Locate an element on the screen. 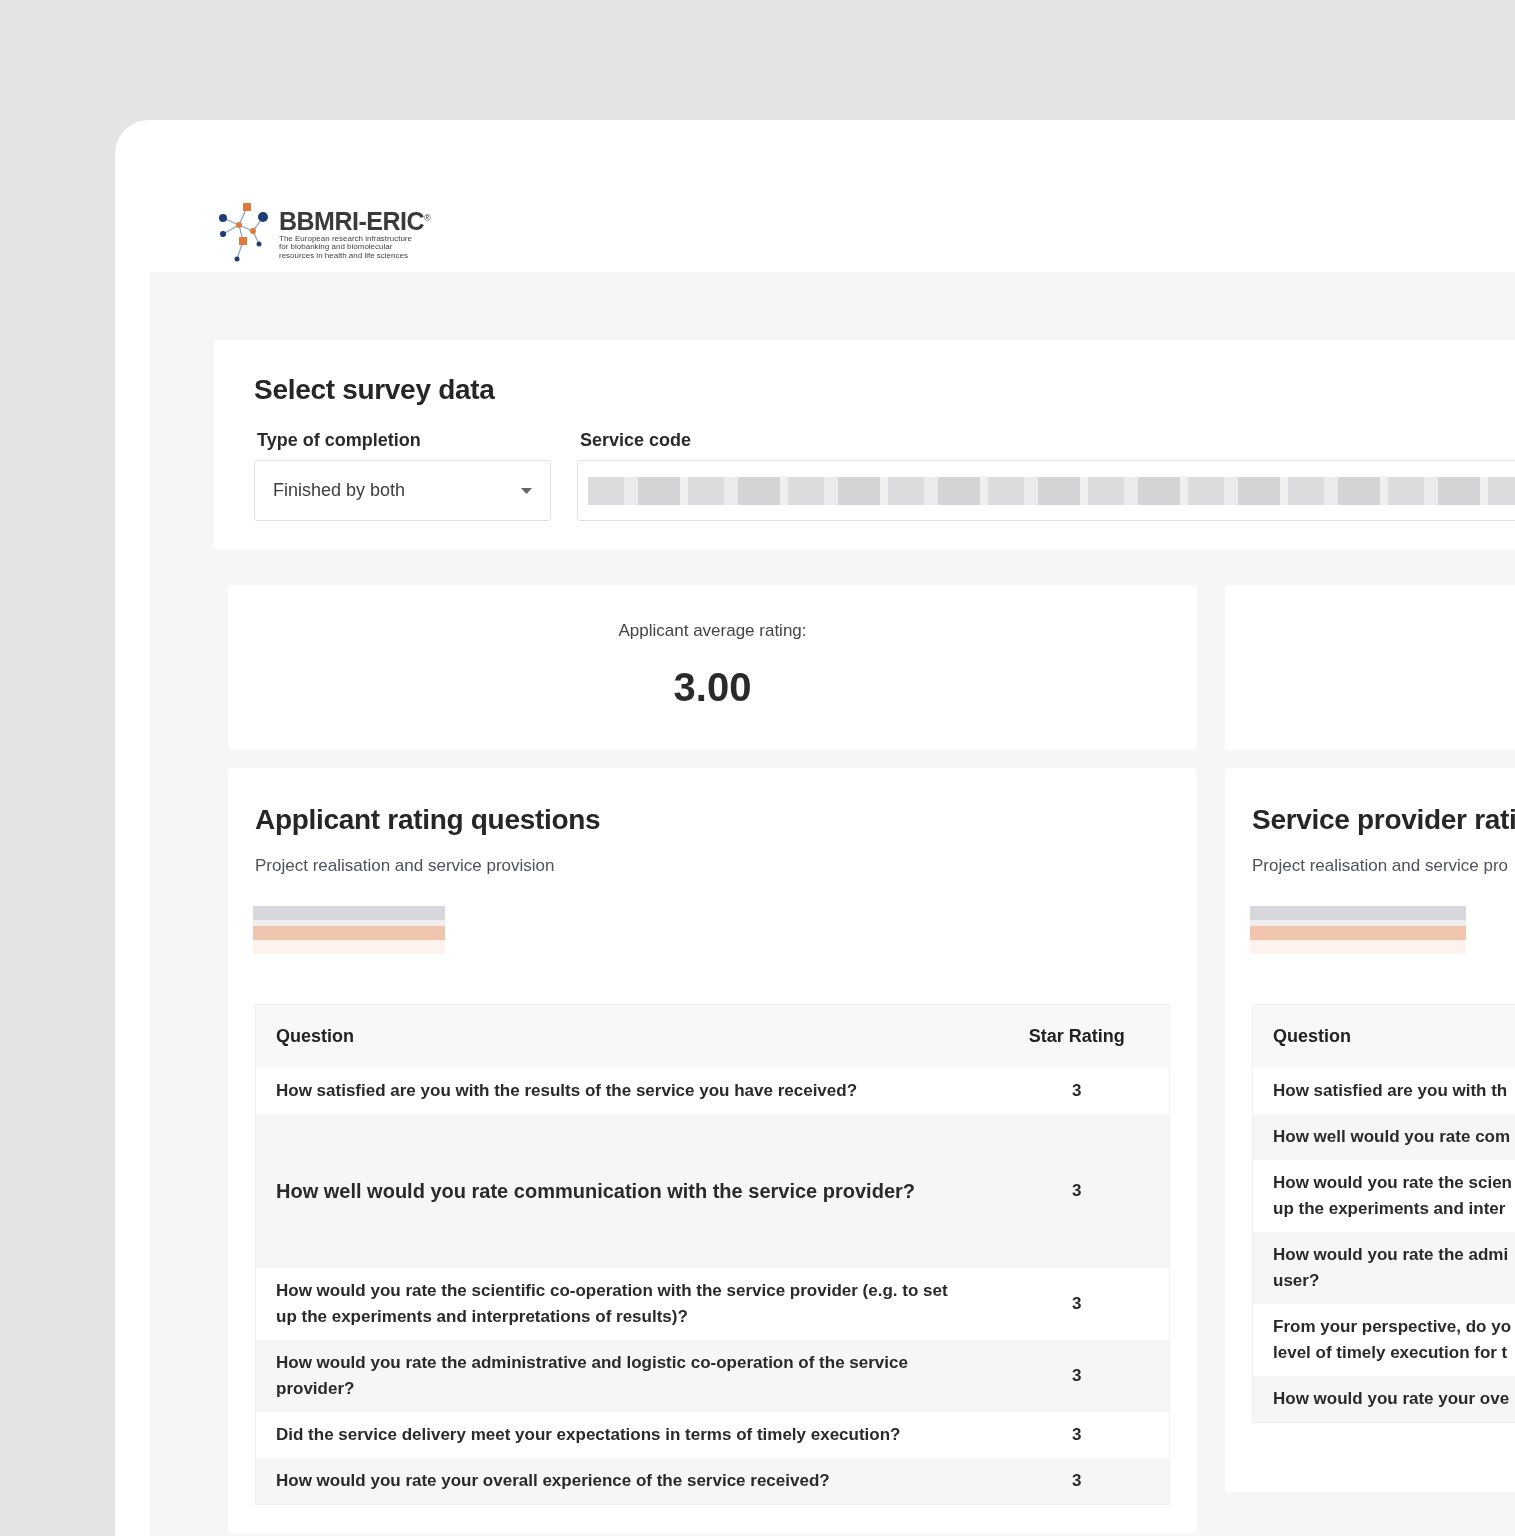 The image size is (1515, 1536). service-code-field is located at coordinates (1046, 490).